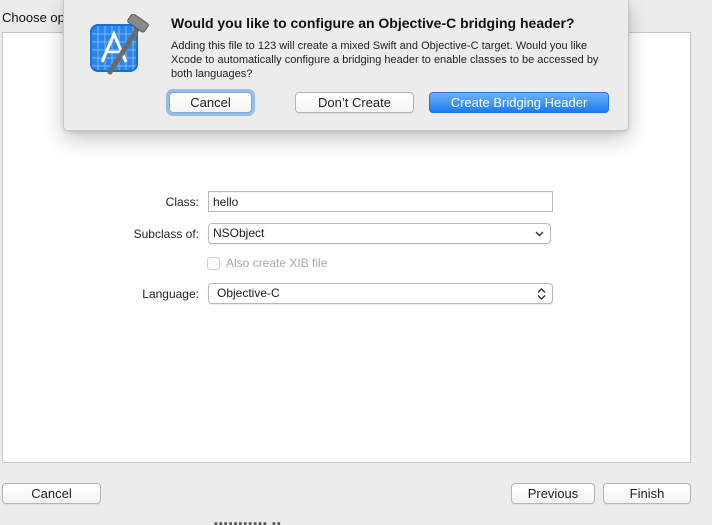  Describe the element at coordinates (210, 102) in the screenshot. I see `alert-cancel-button: Cancel` at that location.